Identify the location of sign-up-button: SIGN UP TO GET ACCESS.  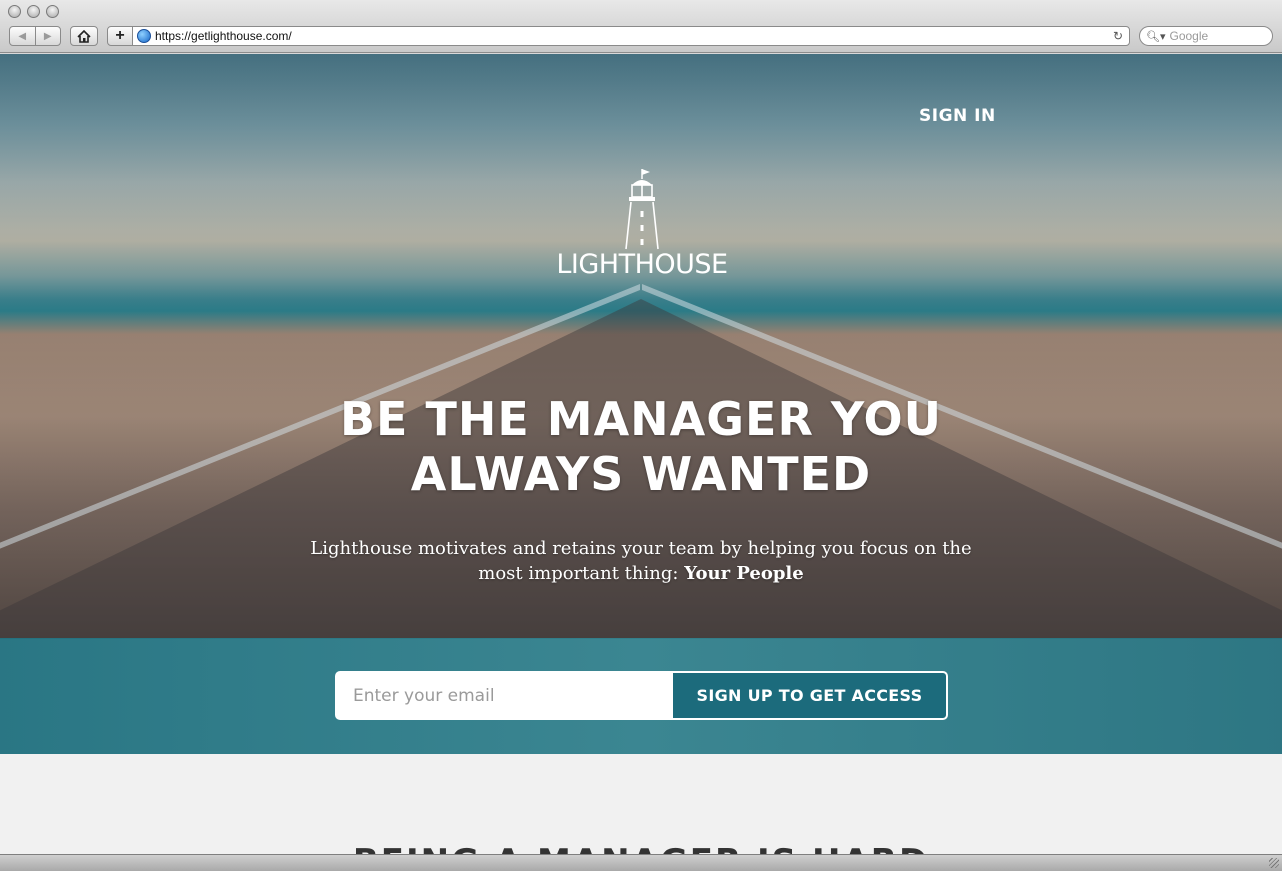
(809, 695).